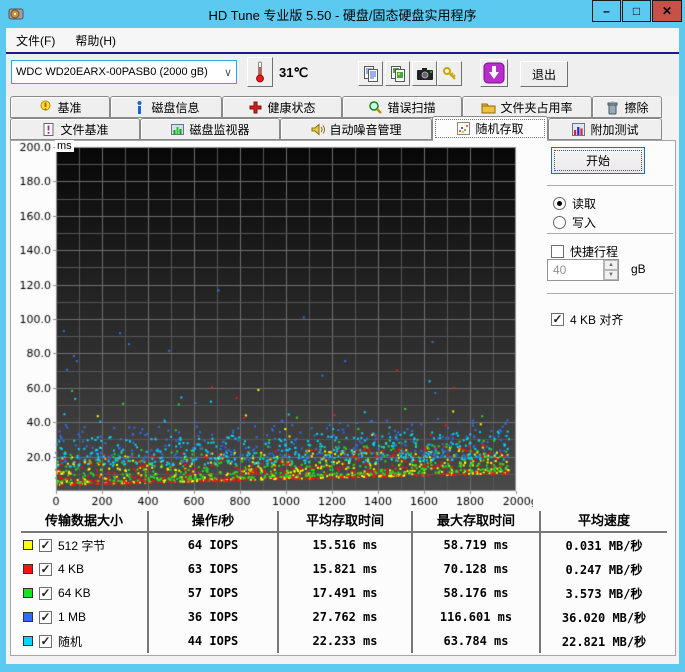 The image size is (685, 672). I want to click on iops-value: 63 IOPS, so click(214, 569).